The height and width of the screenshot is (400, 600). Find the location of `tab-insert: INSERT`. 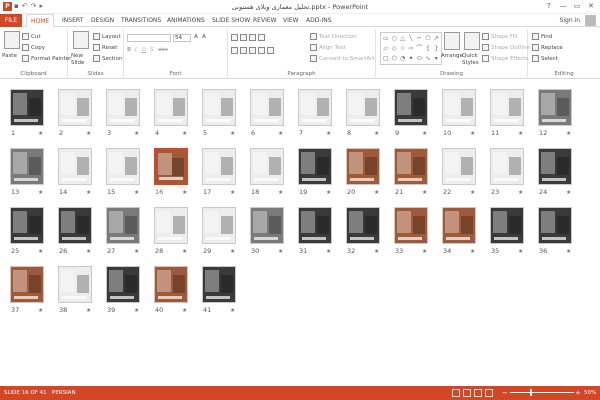

tab-insert: INSERT is located at coordinates (72, 20).